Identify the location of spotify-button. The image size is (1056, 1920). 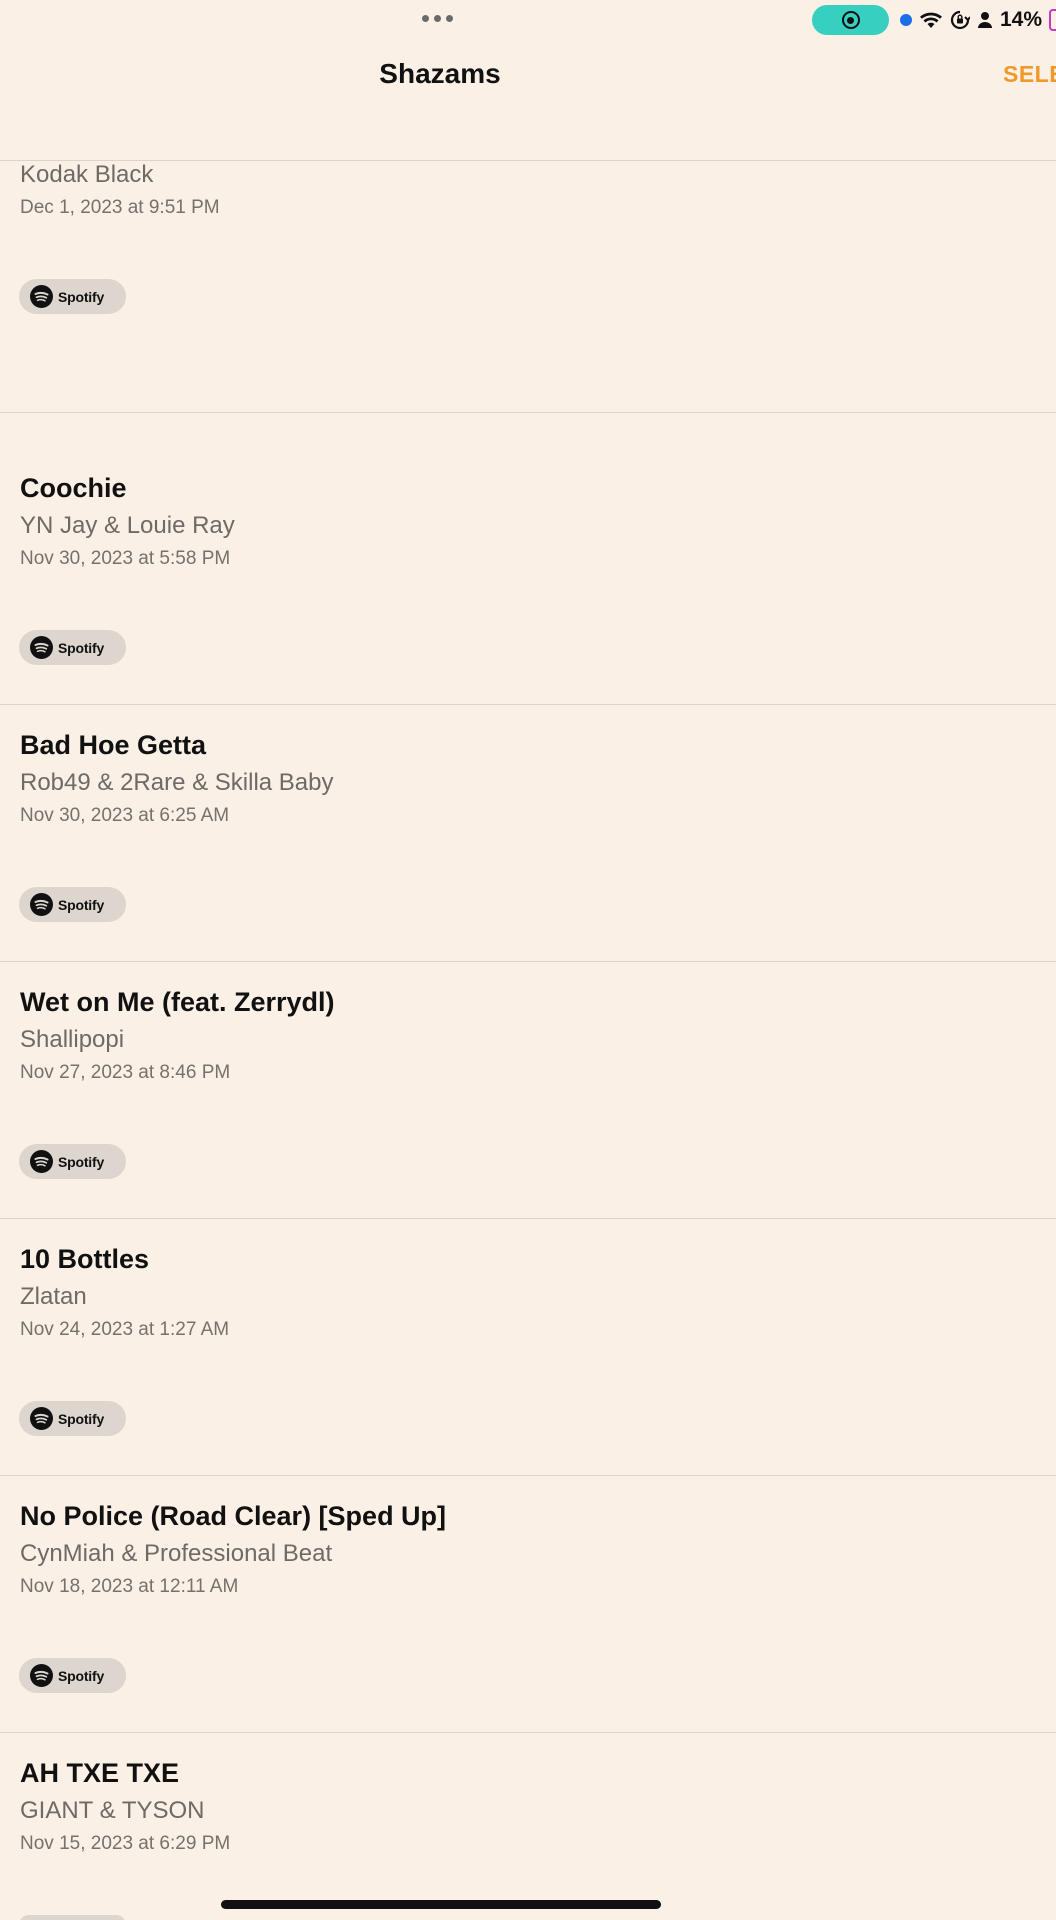
(72, 1917).